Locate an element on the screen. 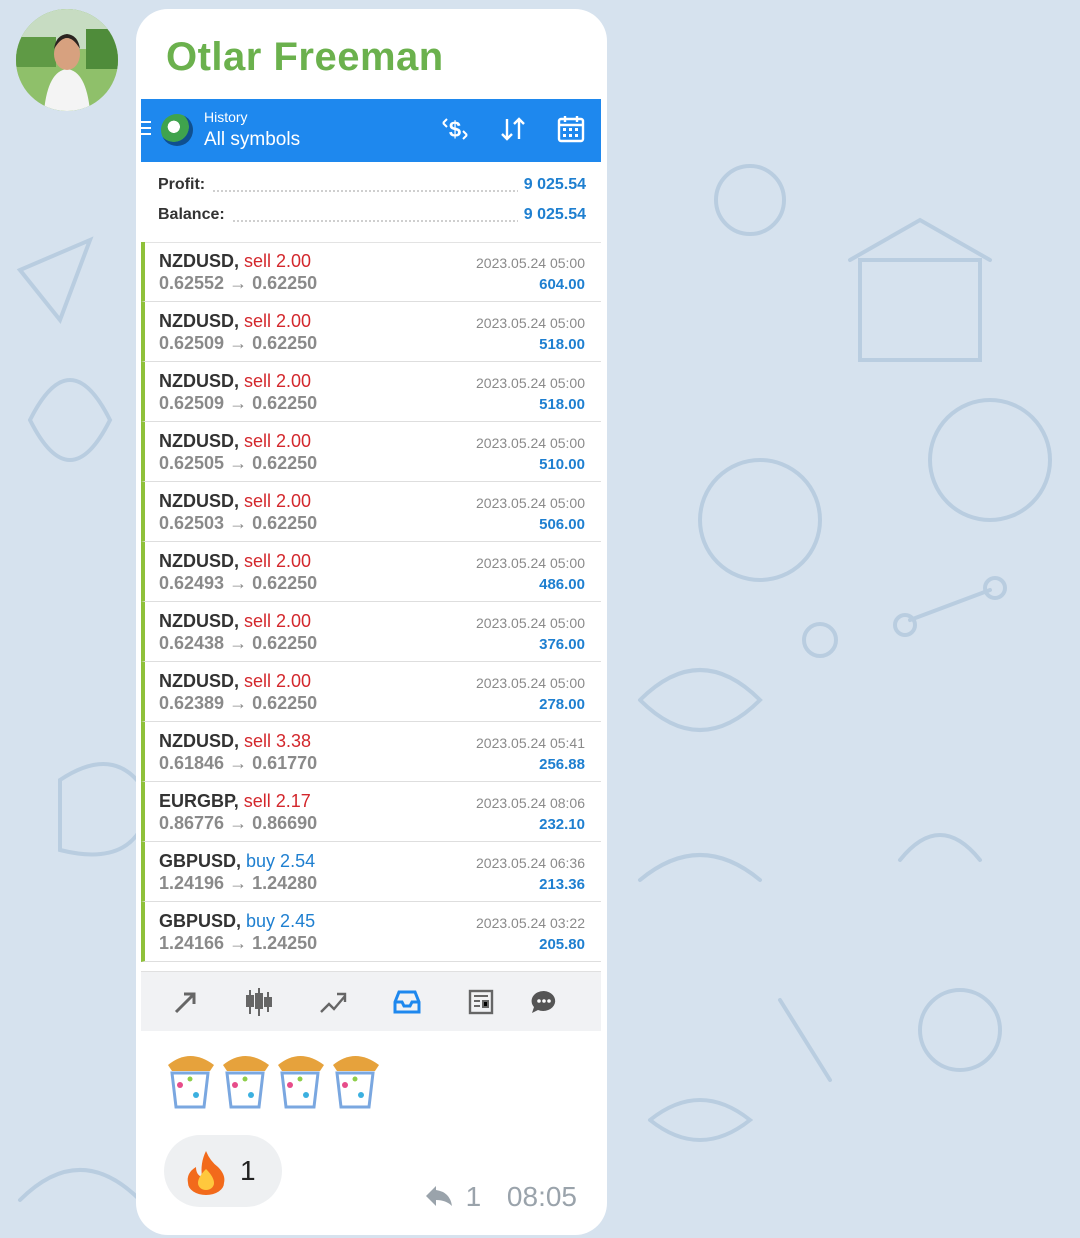 Image resolution: width=1080 pixels, height=1238 pixels. deal-symbol: EURGBP, sell 2.17 is located at coordinates (235, 801).